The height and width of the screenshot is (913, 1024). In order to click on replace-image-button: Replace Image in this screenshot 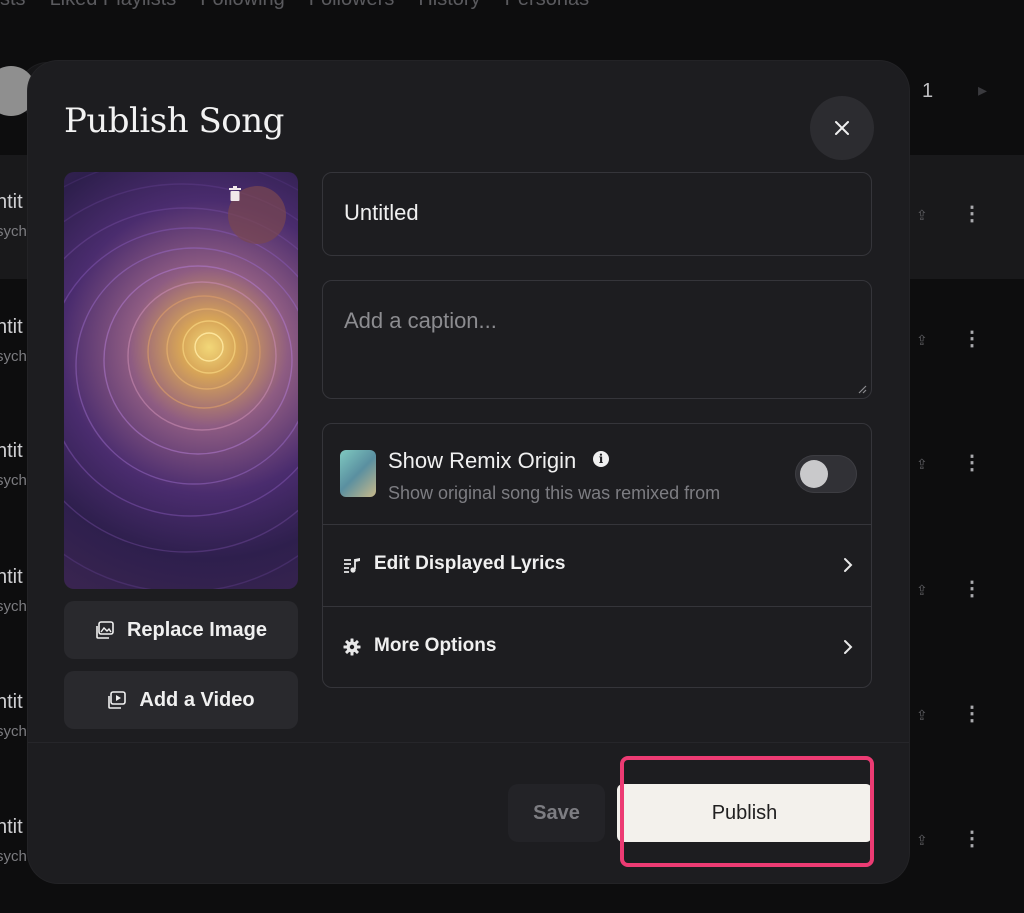, I will do `click(181, 630)`.